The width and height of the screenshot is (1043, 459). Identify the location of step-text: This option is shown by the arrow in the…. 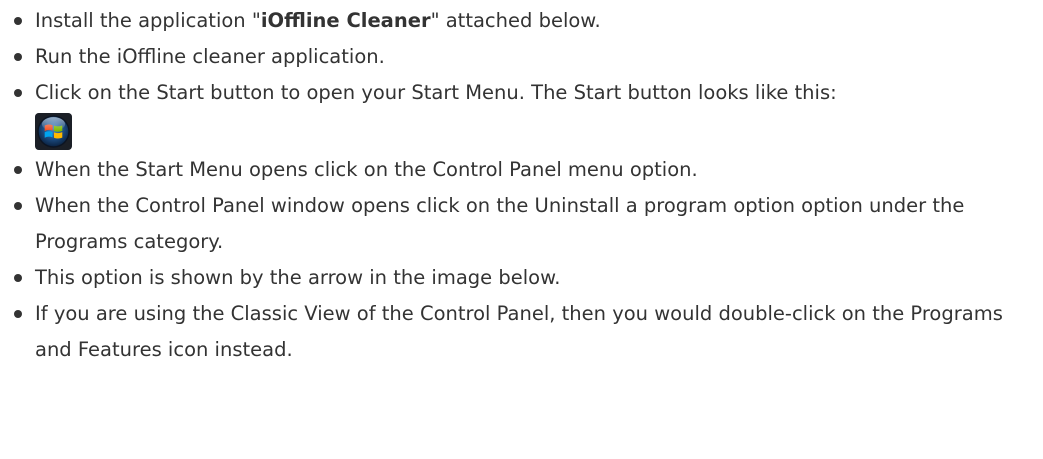
(298, 277).